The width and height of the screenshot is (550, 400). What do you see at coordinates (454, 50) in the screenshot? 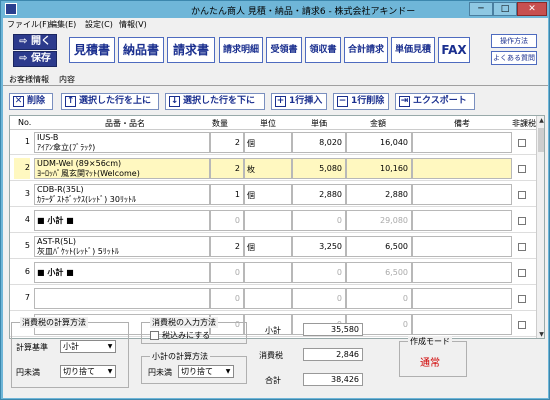
I see `doc-button-fax: FAX` at bounding box center [454, 50].